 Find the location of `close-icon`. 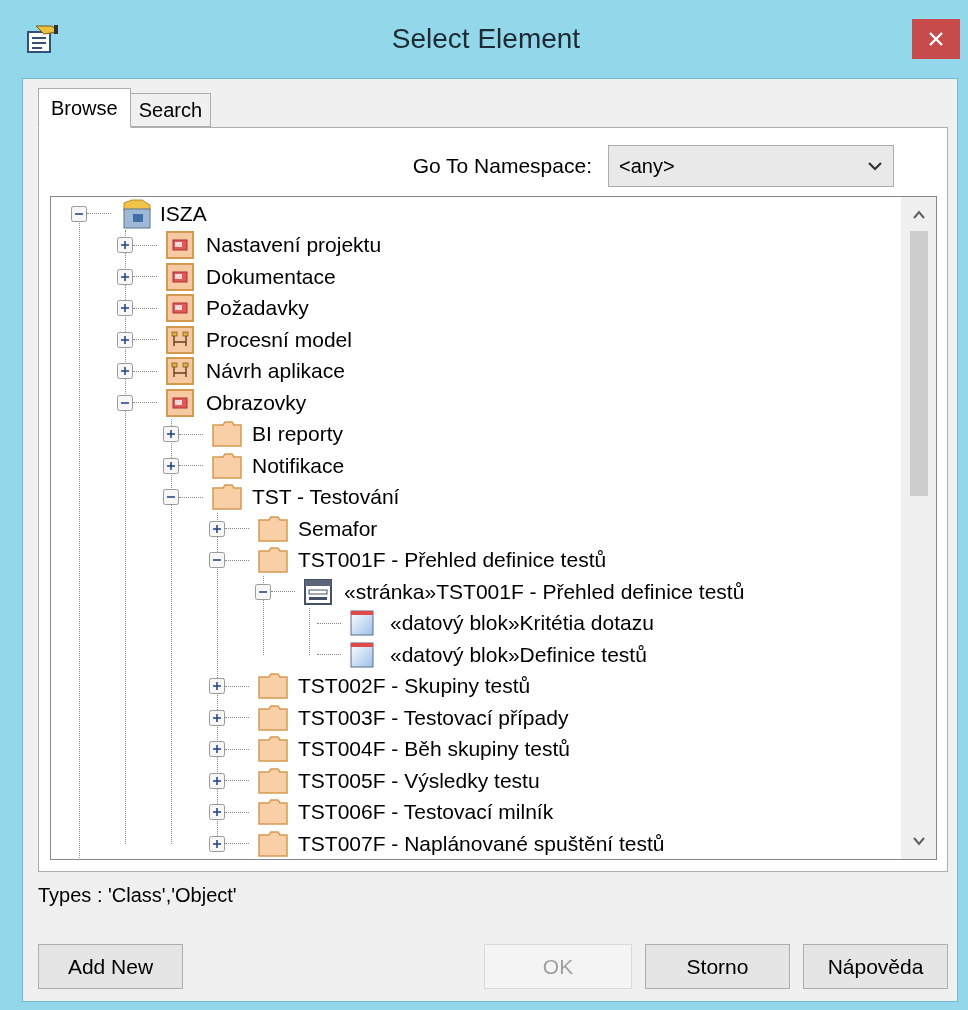

close-icon is located at coordinates (936, 39).